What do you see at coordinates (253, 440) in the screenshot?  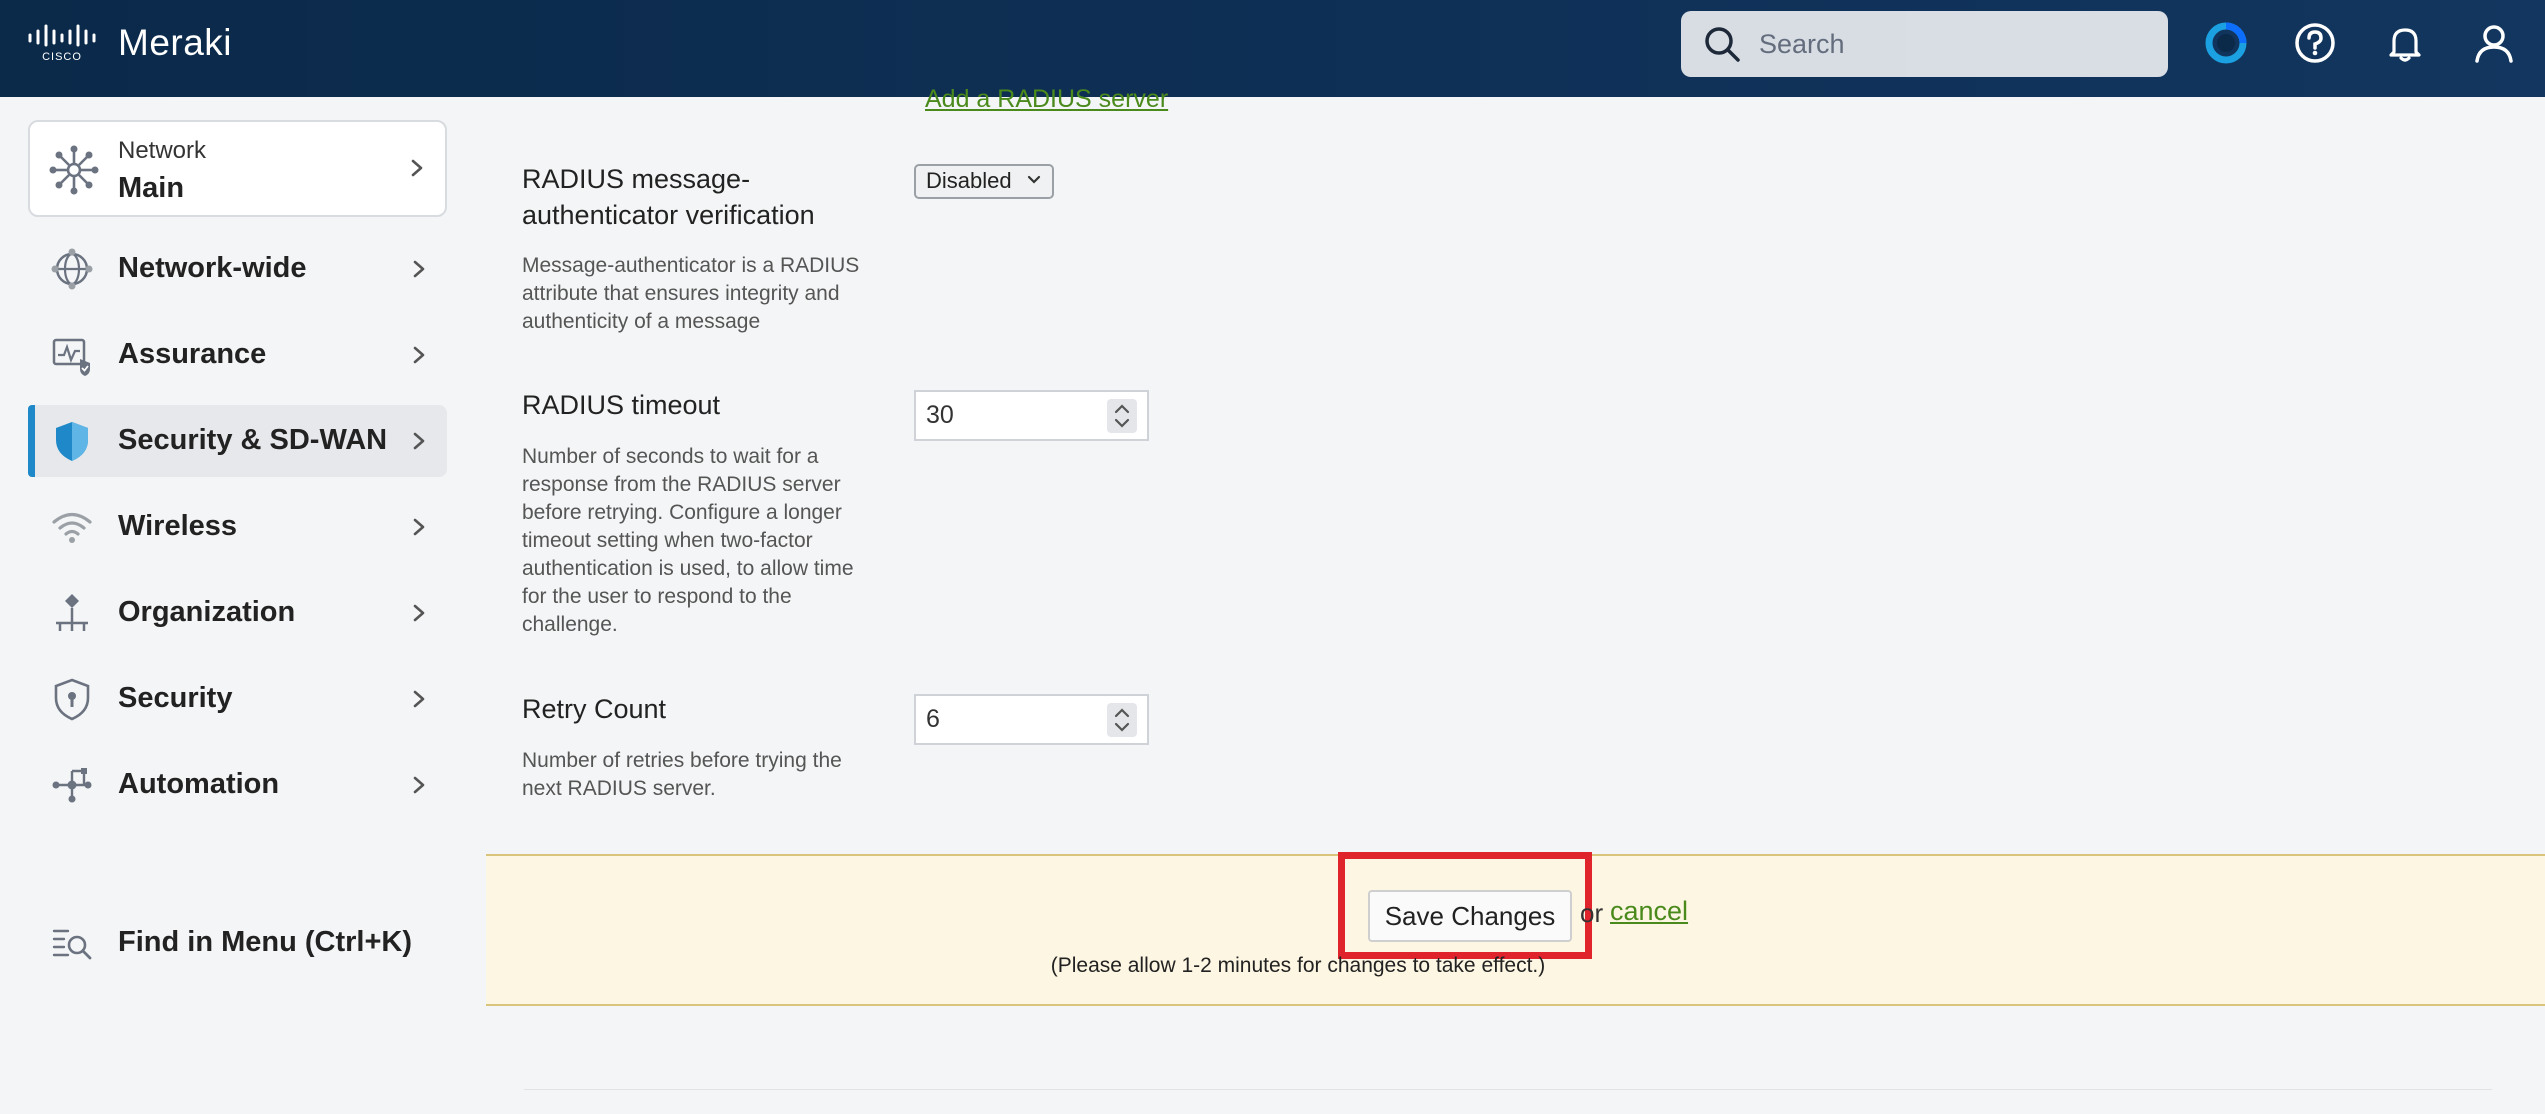 I see `sidebar-item-label: Security & SD-WAN` at bounding box center [253, 440].